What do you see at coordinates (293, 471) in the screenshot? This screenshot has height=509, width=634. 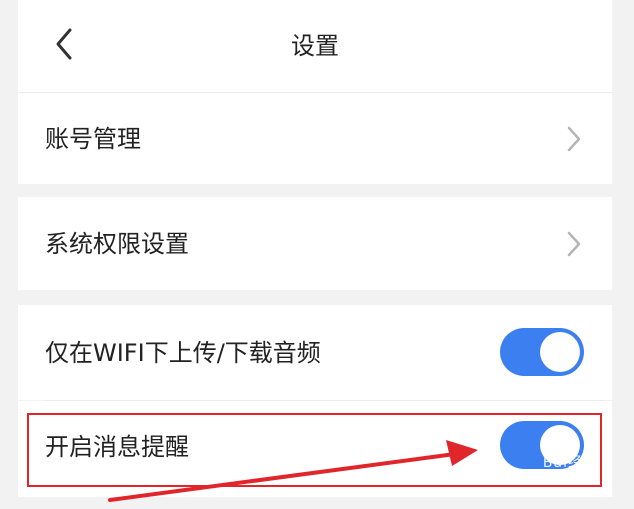 I see `annotation-arrow-icon` at bounding box center [293, 471].